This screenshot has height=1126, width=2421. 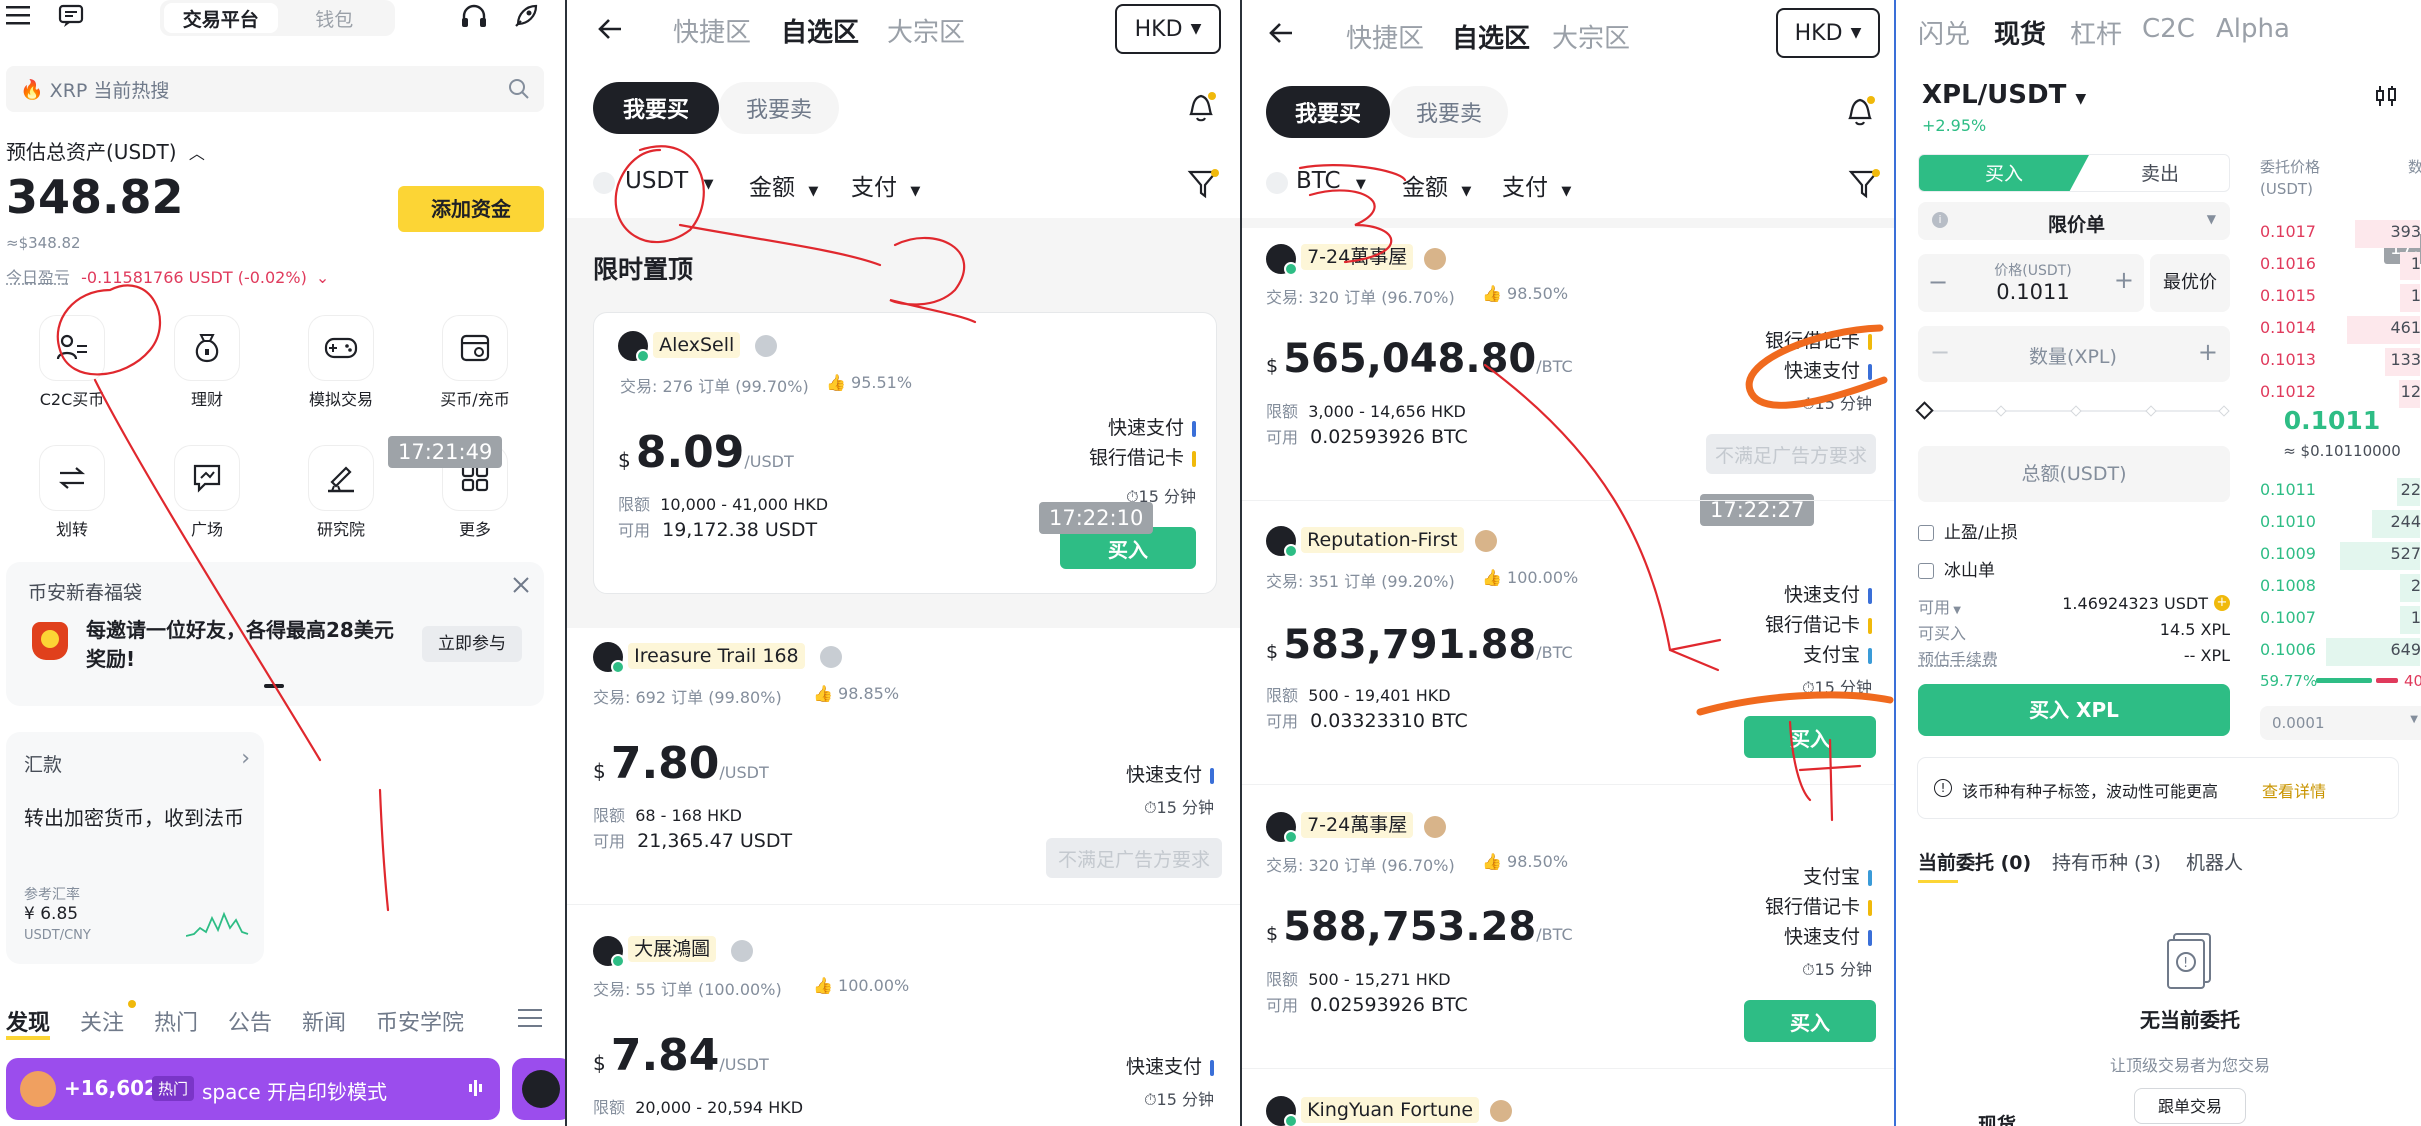 I want to click on tab-custom: 自选区, so click(x=820, y=30).